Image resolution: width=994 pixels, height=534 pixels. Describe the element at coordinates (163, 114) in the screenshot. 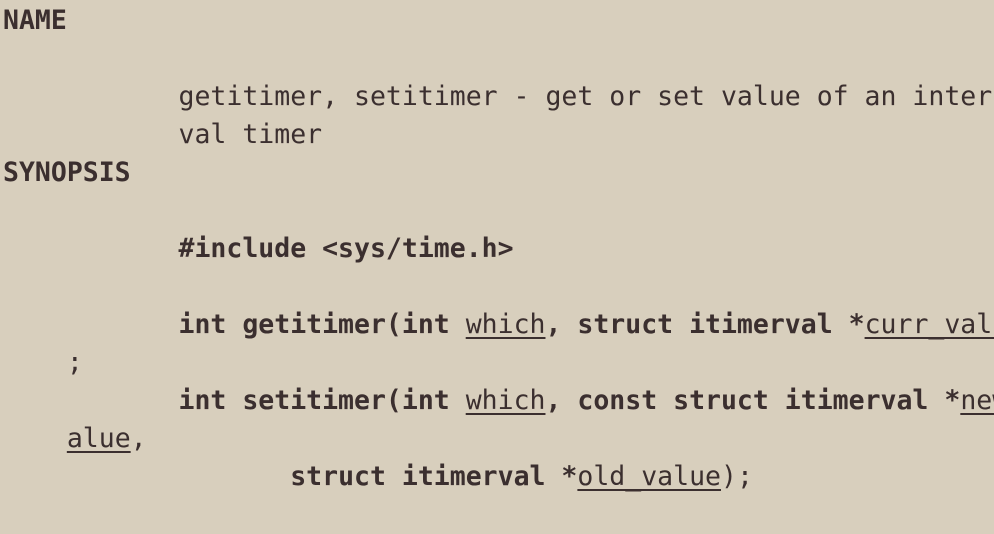

I see `name-description-line-2: val timer` at that location.